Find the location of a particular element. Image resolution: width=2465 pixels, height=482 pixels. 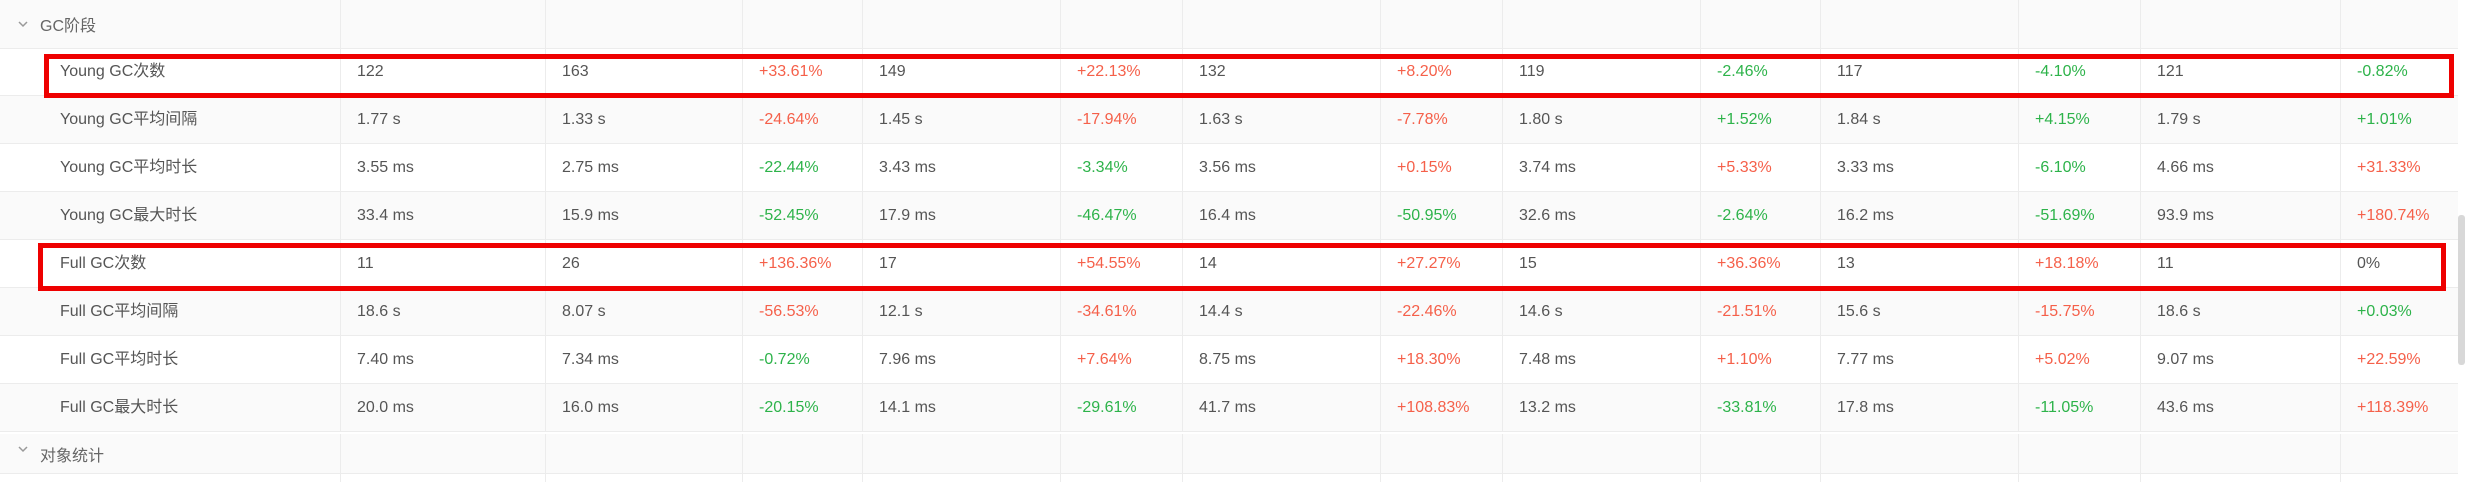

change-percent-cell: -0.82% is located at coordinates (2399, 71).